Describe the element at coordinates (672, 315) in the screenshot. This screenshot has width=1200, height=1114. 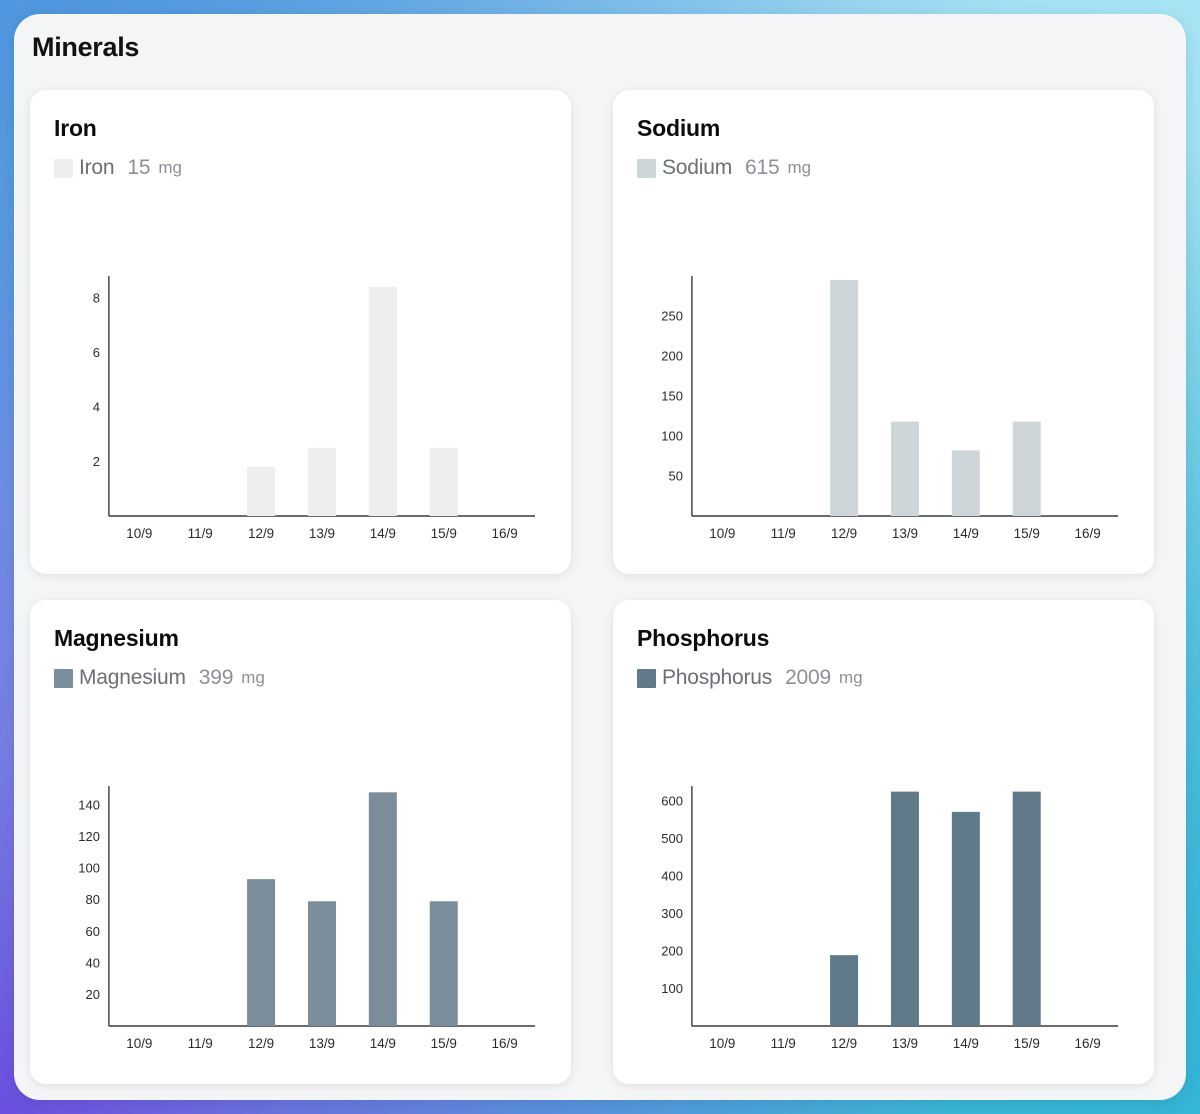
I see `y-tick-label: 250` at that location.